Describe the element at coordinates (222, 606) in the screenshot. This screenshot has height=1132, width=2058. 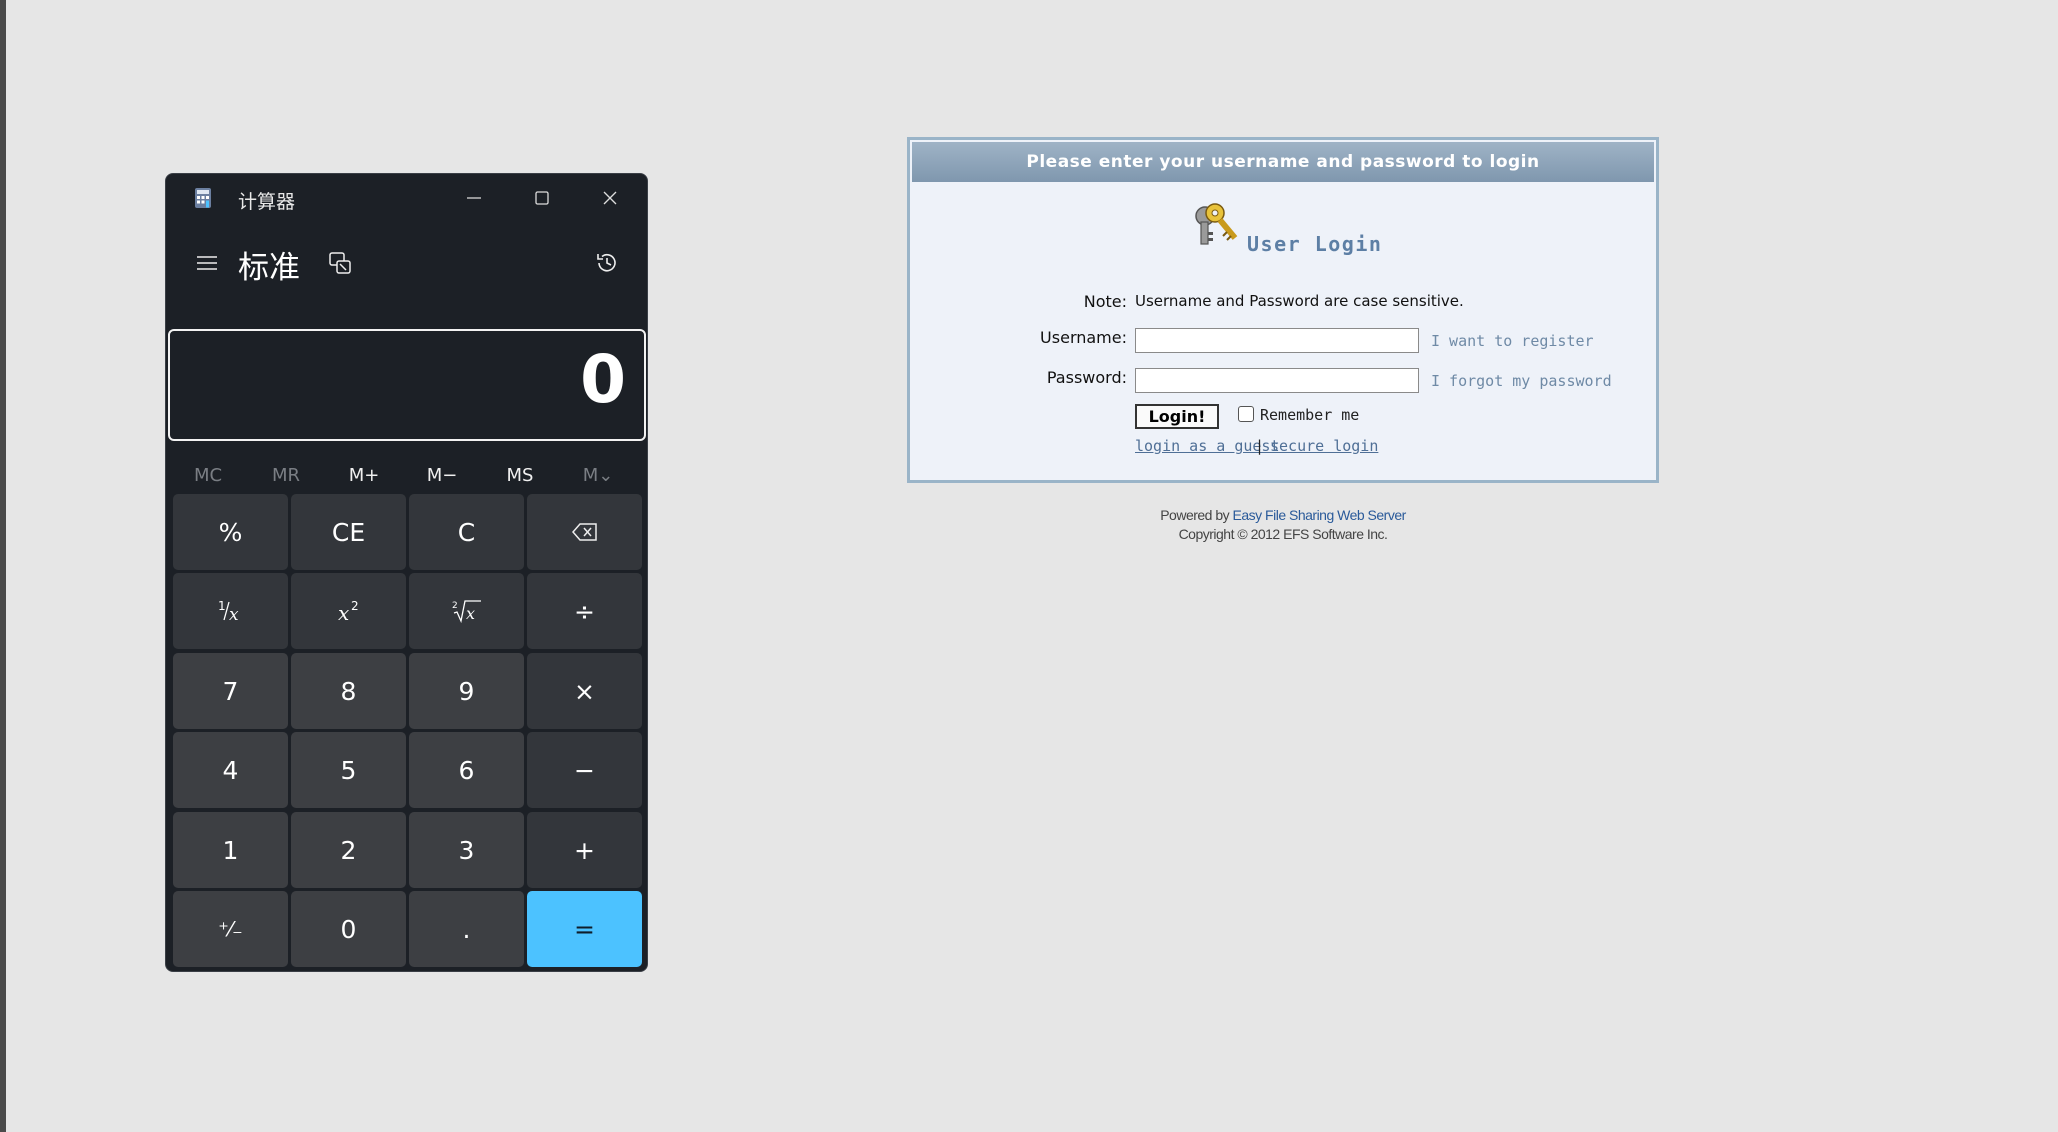
I see `svg-text: 1` at that location.